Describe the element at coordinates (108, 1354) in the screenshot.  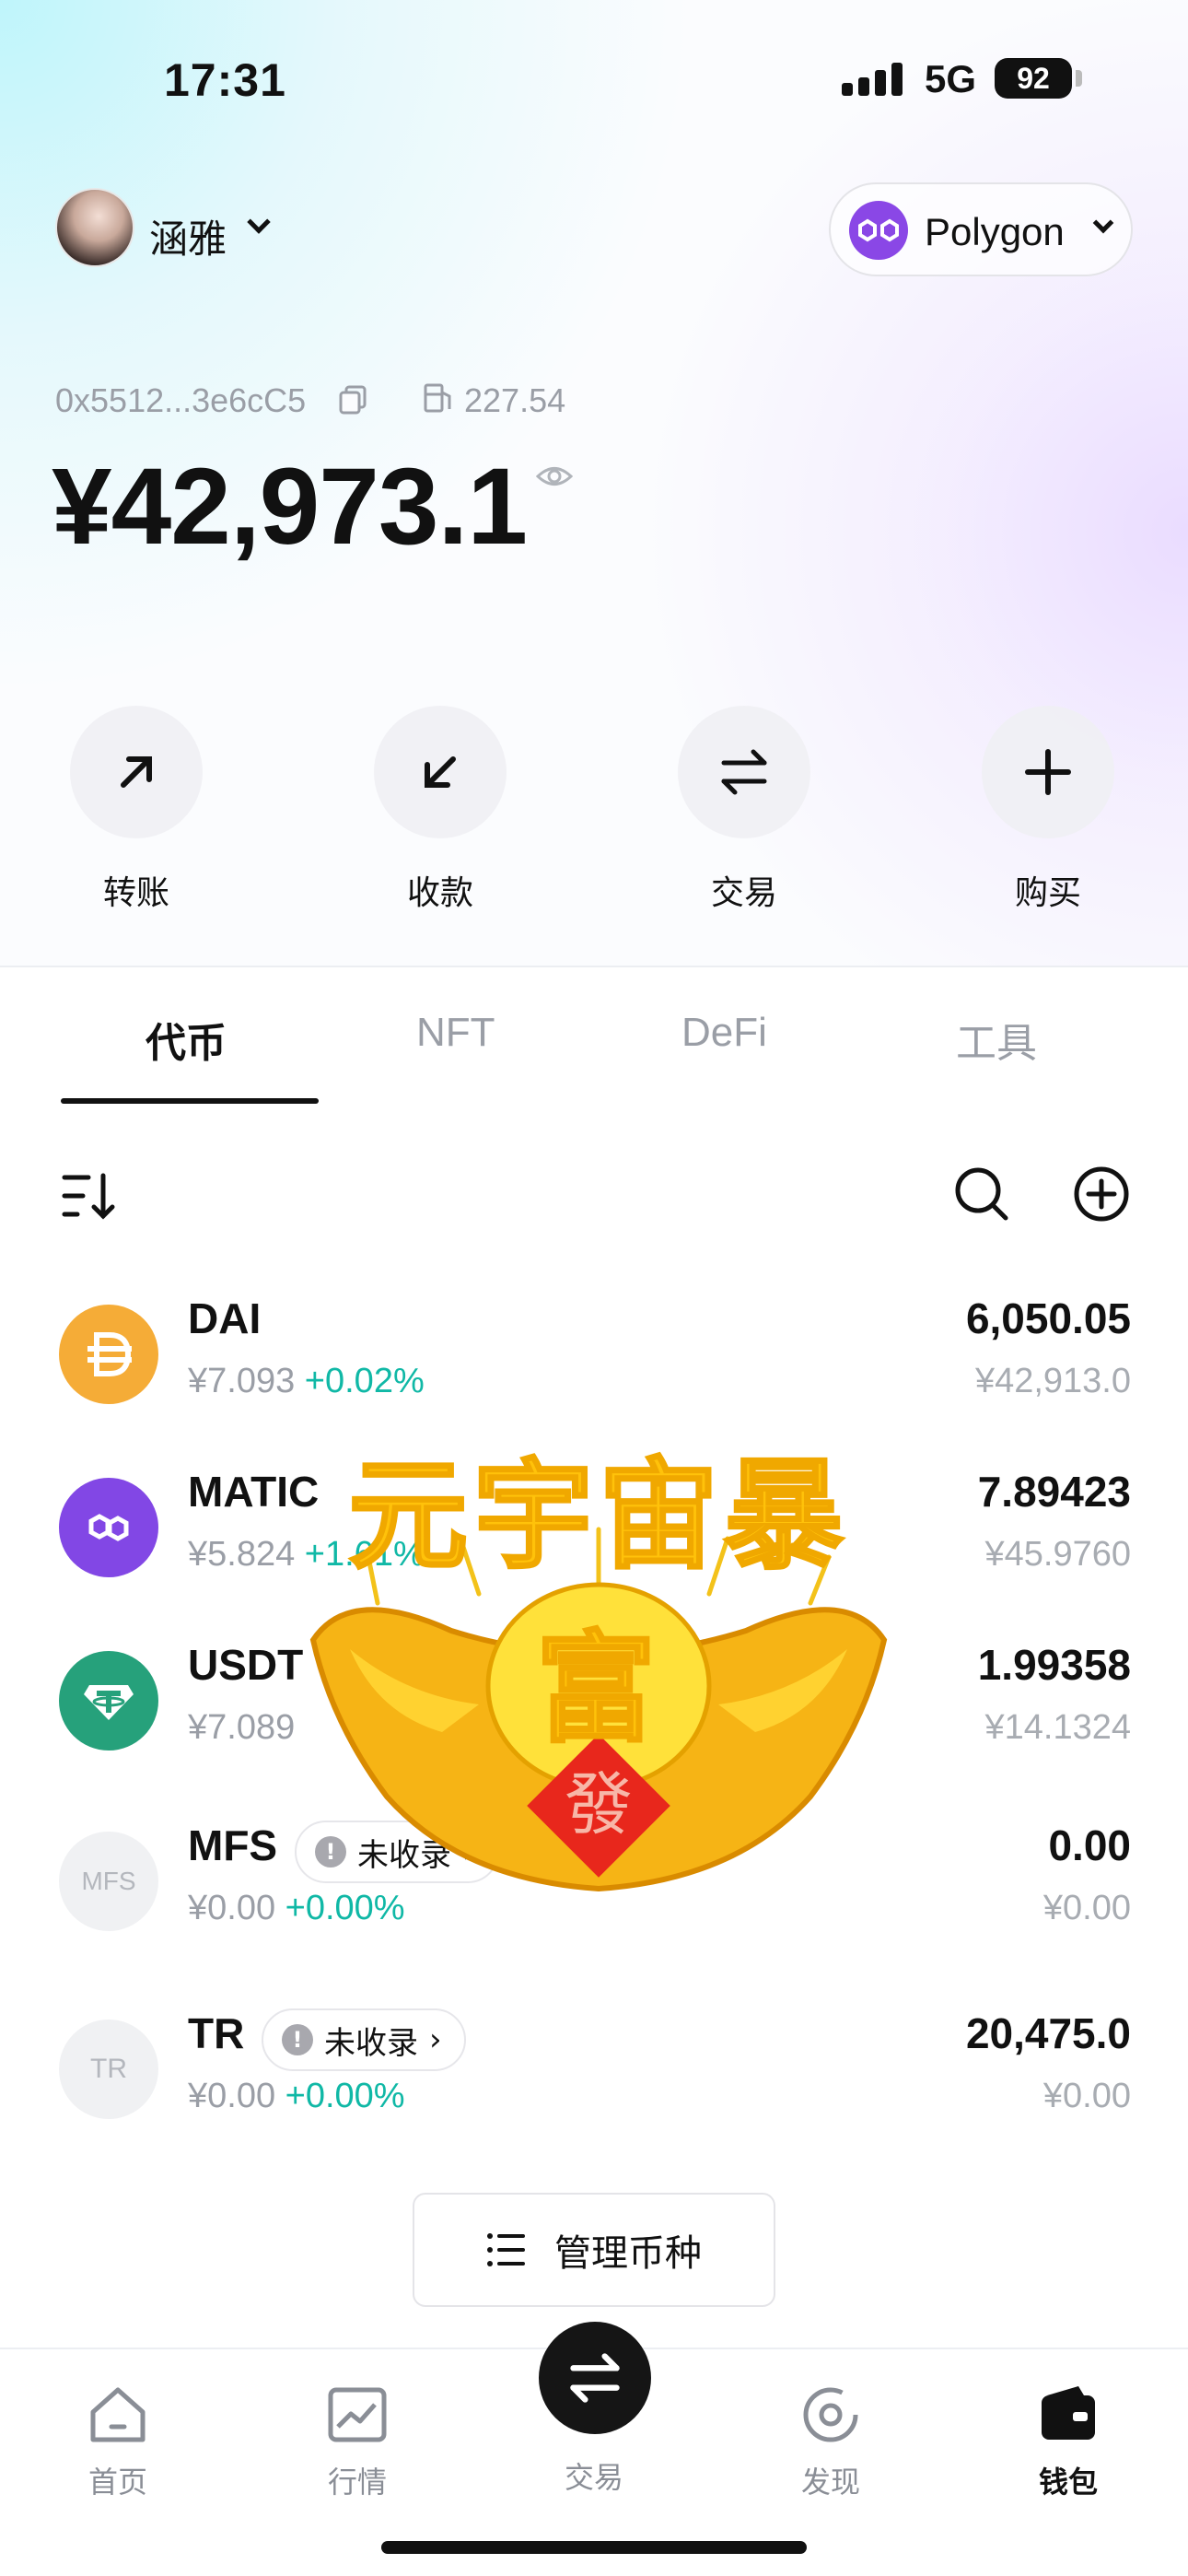
I see `dai-icon` at that location.